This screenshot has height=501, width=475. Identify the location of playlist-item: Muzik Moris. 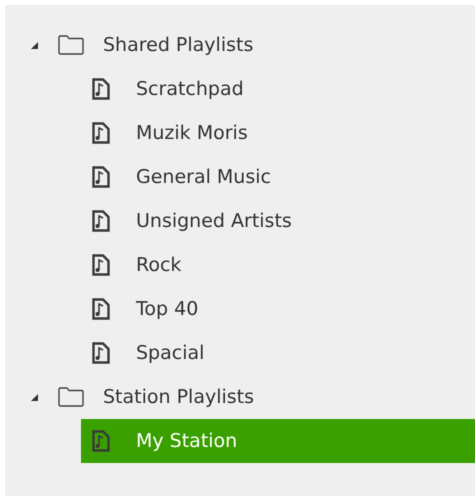
(278, 133).